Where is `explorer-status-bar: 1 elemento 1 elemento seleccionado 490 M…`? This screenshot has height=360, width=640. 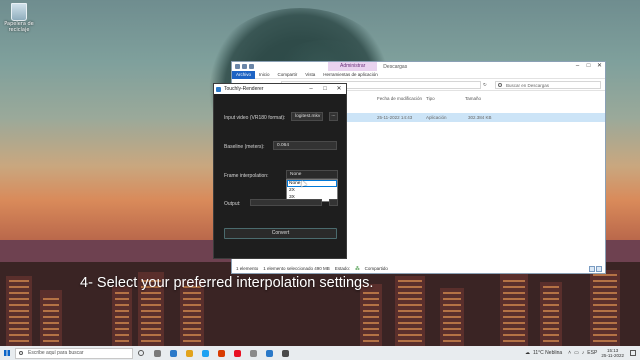 explorer-status-bar: 1 elemento 1 elemento seleccionado 490 M… is located at coordinates (418, 268).